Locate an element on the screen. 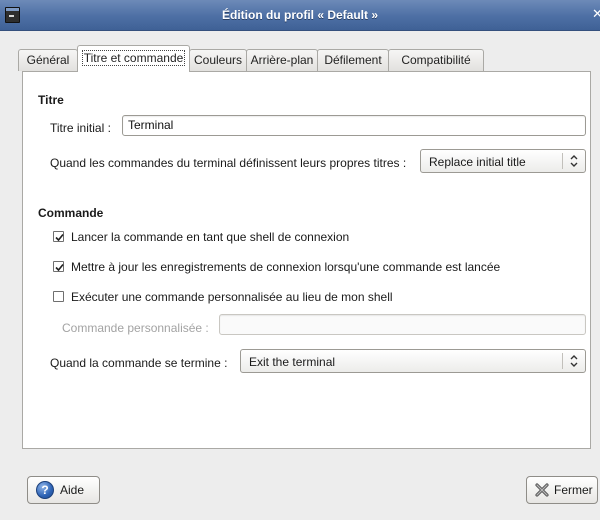 The height and width of the screenshot is (520, 600). initial-title-input: Terminal is located at coordinates (354, 125).